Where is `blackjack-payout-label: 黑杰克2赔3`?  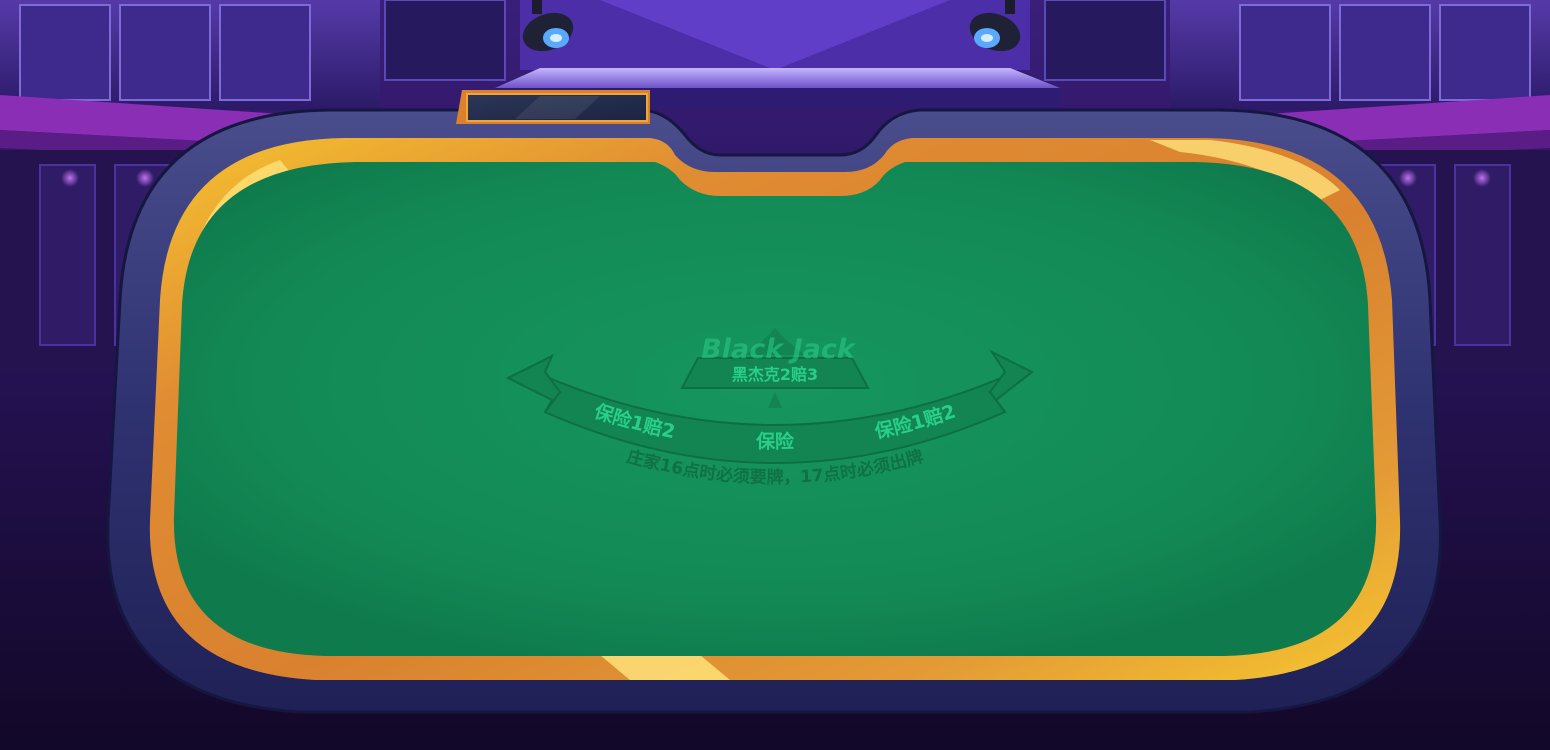
blackjack-payout-label: 黑杰克2赔3 is located at coordinates (775, 374).